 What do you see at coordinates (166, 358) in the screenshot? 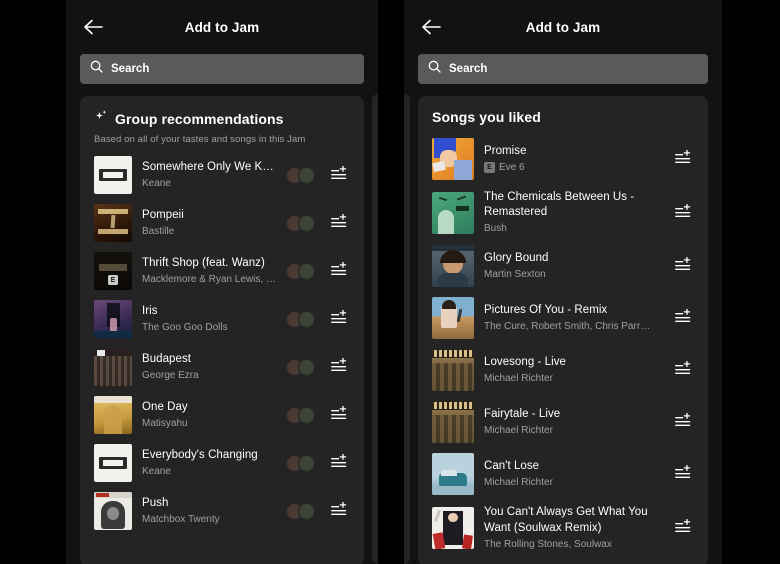
I see `song-title: Budapest` at bounding box center [166, 358].